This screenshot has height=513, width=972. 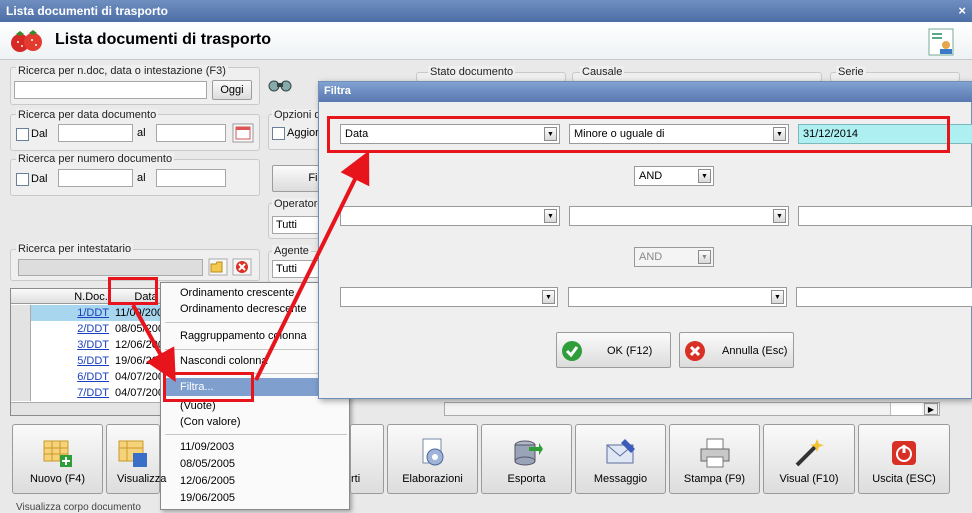 I want to click on nuovo-label: Nuovo (F4), so click(x=57, y=479).